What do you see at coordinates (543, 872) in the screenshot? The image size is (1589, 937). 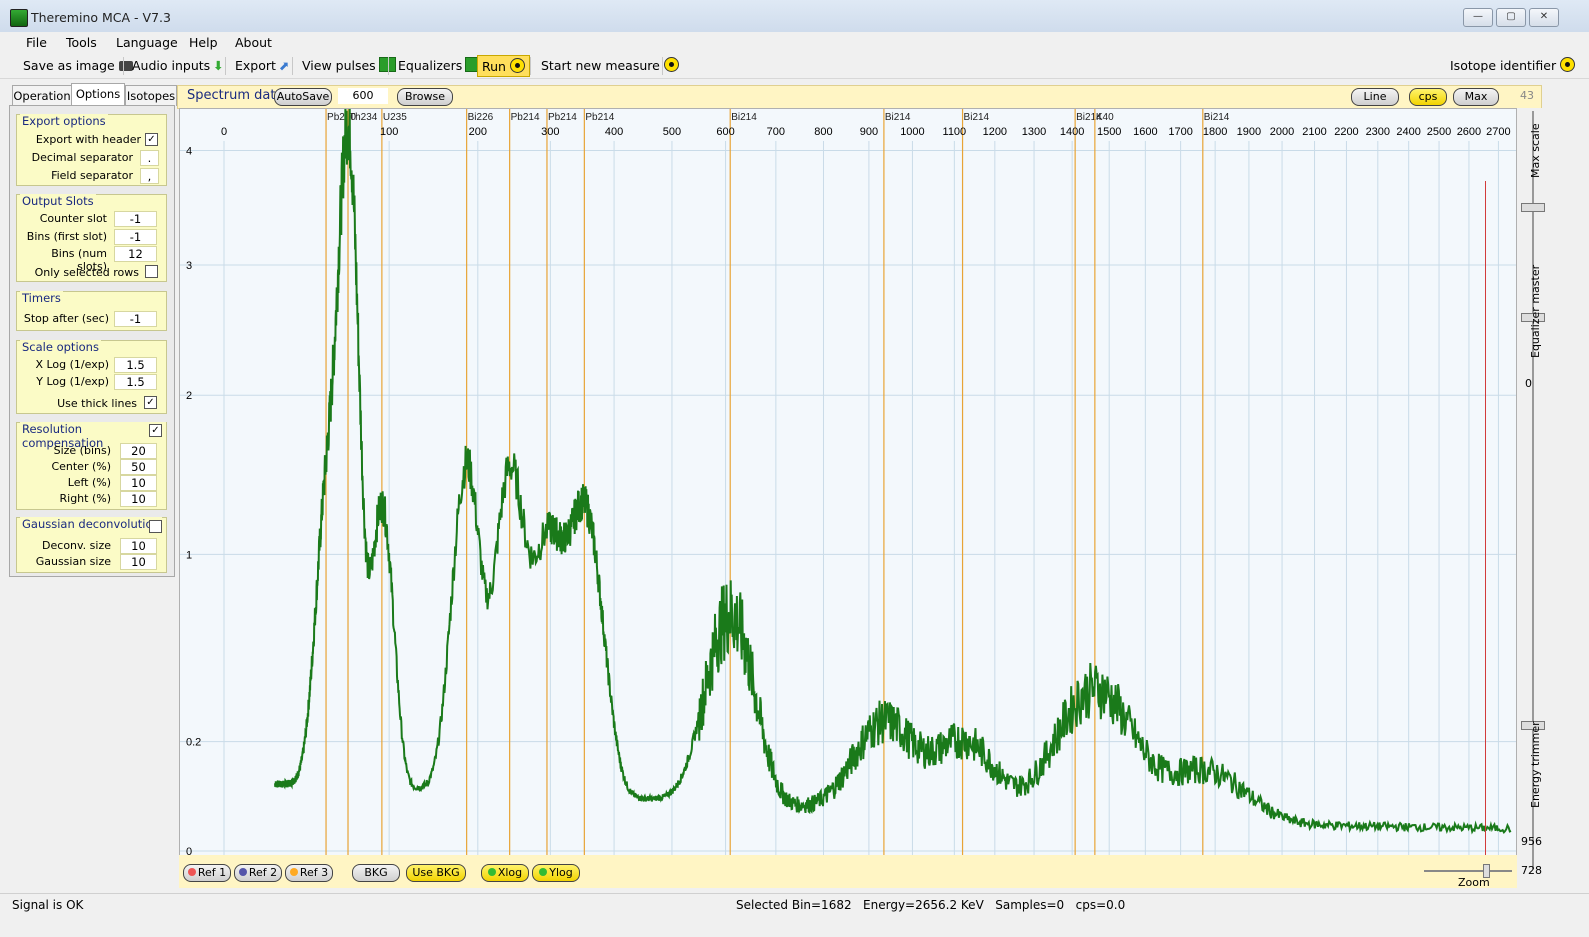 I see `ylog-led-icon` at bounding box center [543, 872].